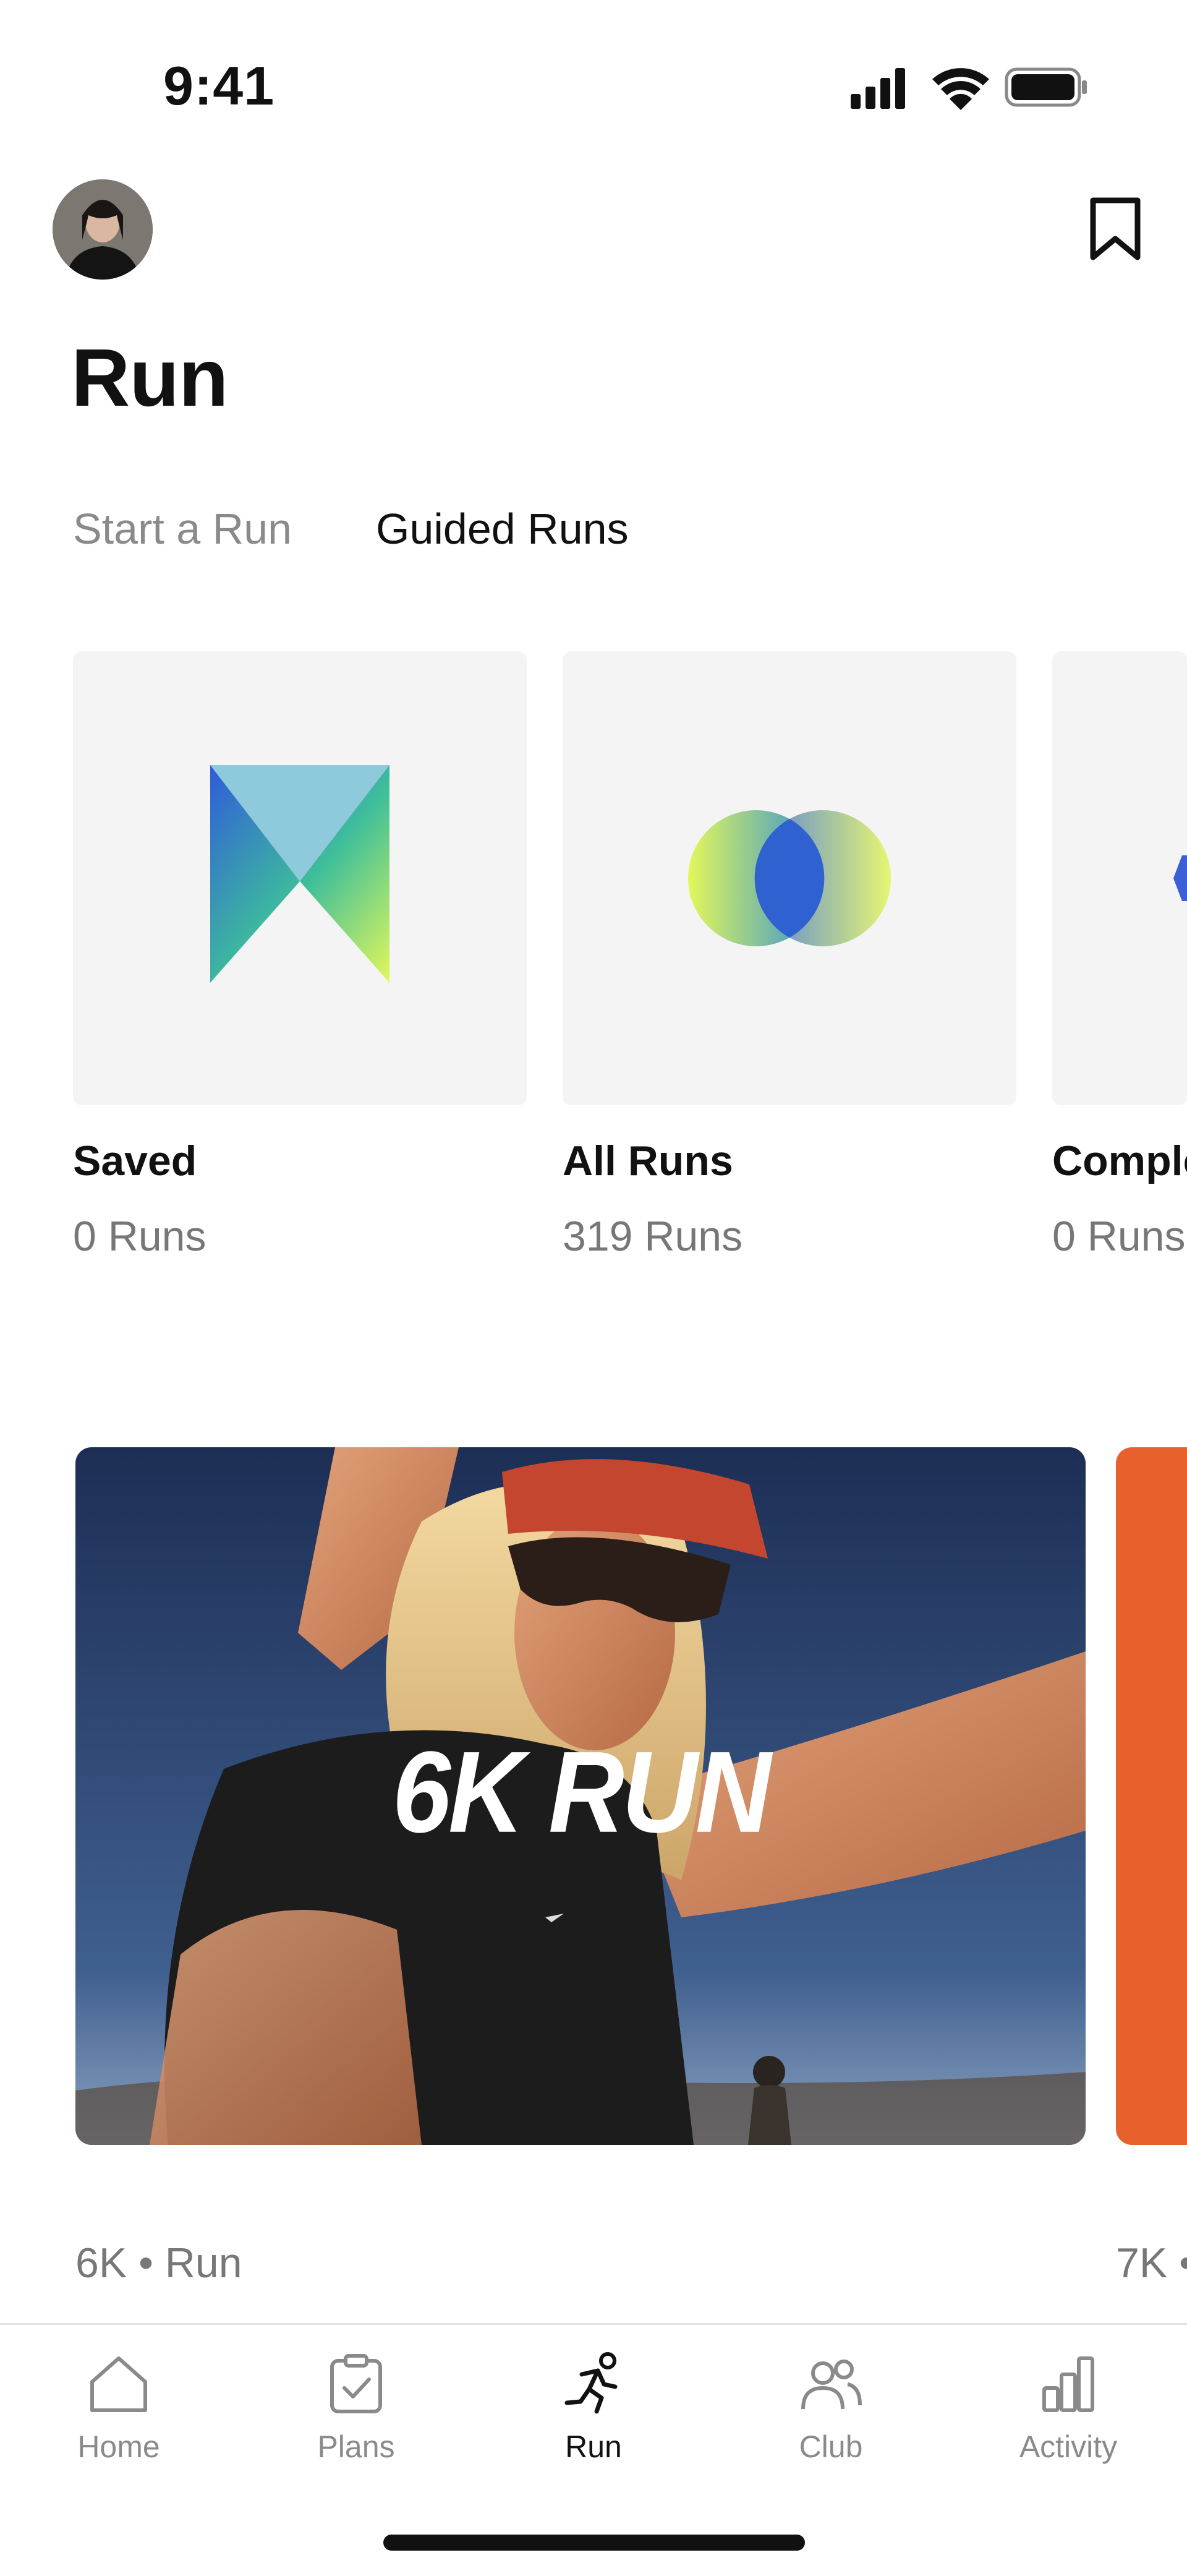 This screenshot has height=2576, width=1187. What do you see at coordinates (582, 1792) in the screenshot?
I see `featured-run-title: 6K RUN` at bounding box center [582, 1792].